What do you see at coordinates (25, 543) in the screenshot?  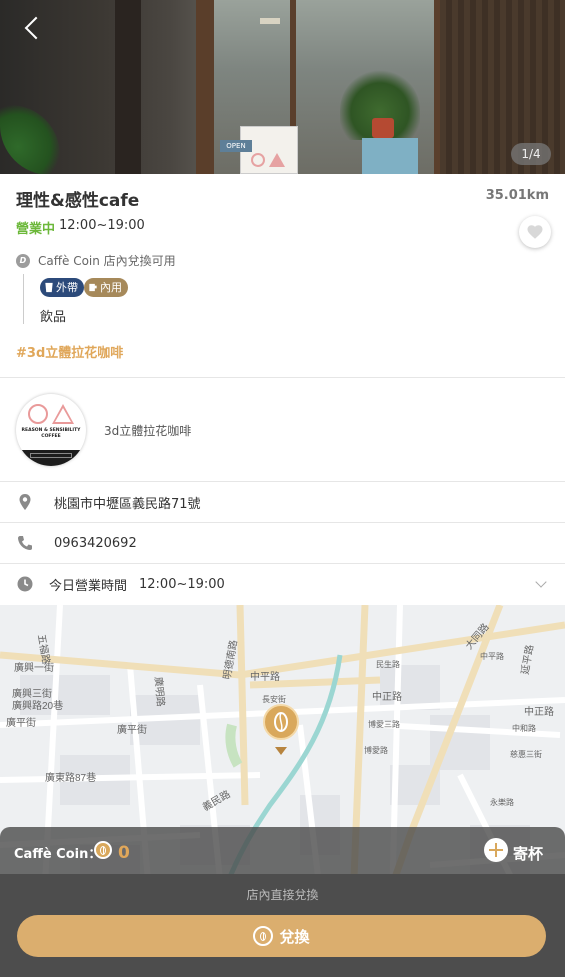 I see `phone-icon` at bounding box center [25, 543].